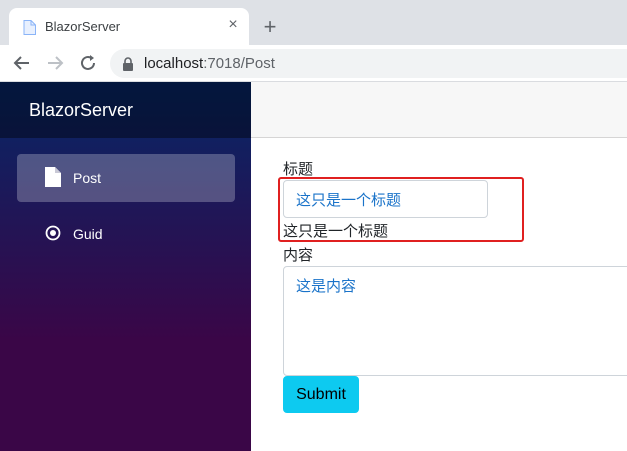 This screenshot has width=627, height=451. I want to click on url-text: localhost:7018/Post, so click(209, 63).